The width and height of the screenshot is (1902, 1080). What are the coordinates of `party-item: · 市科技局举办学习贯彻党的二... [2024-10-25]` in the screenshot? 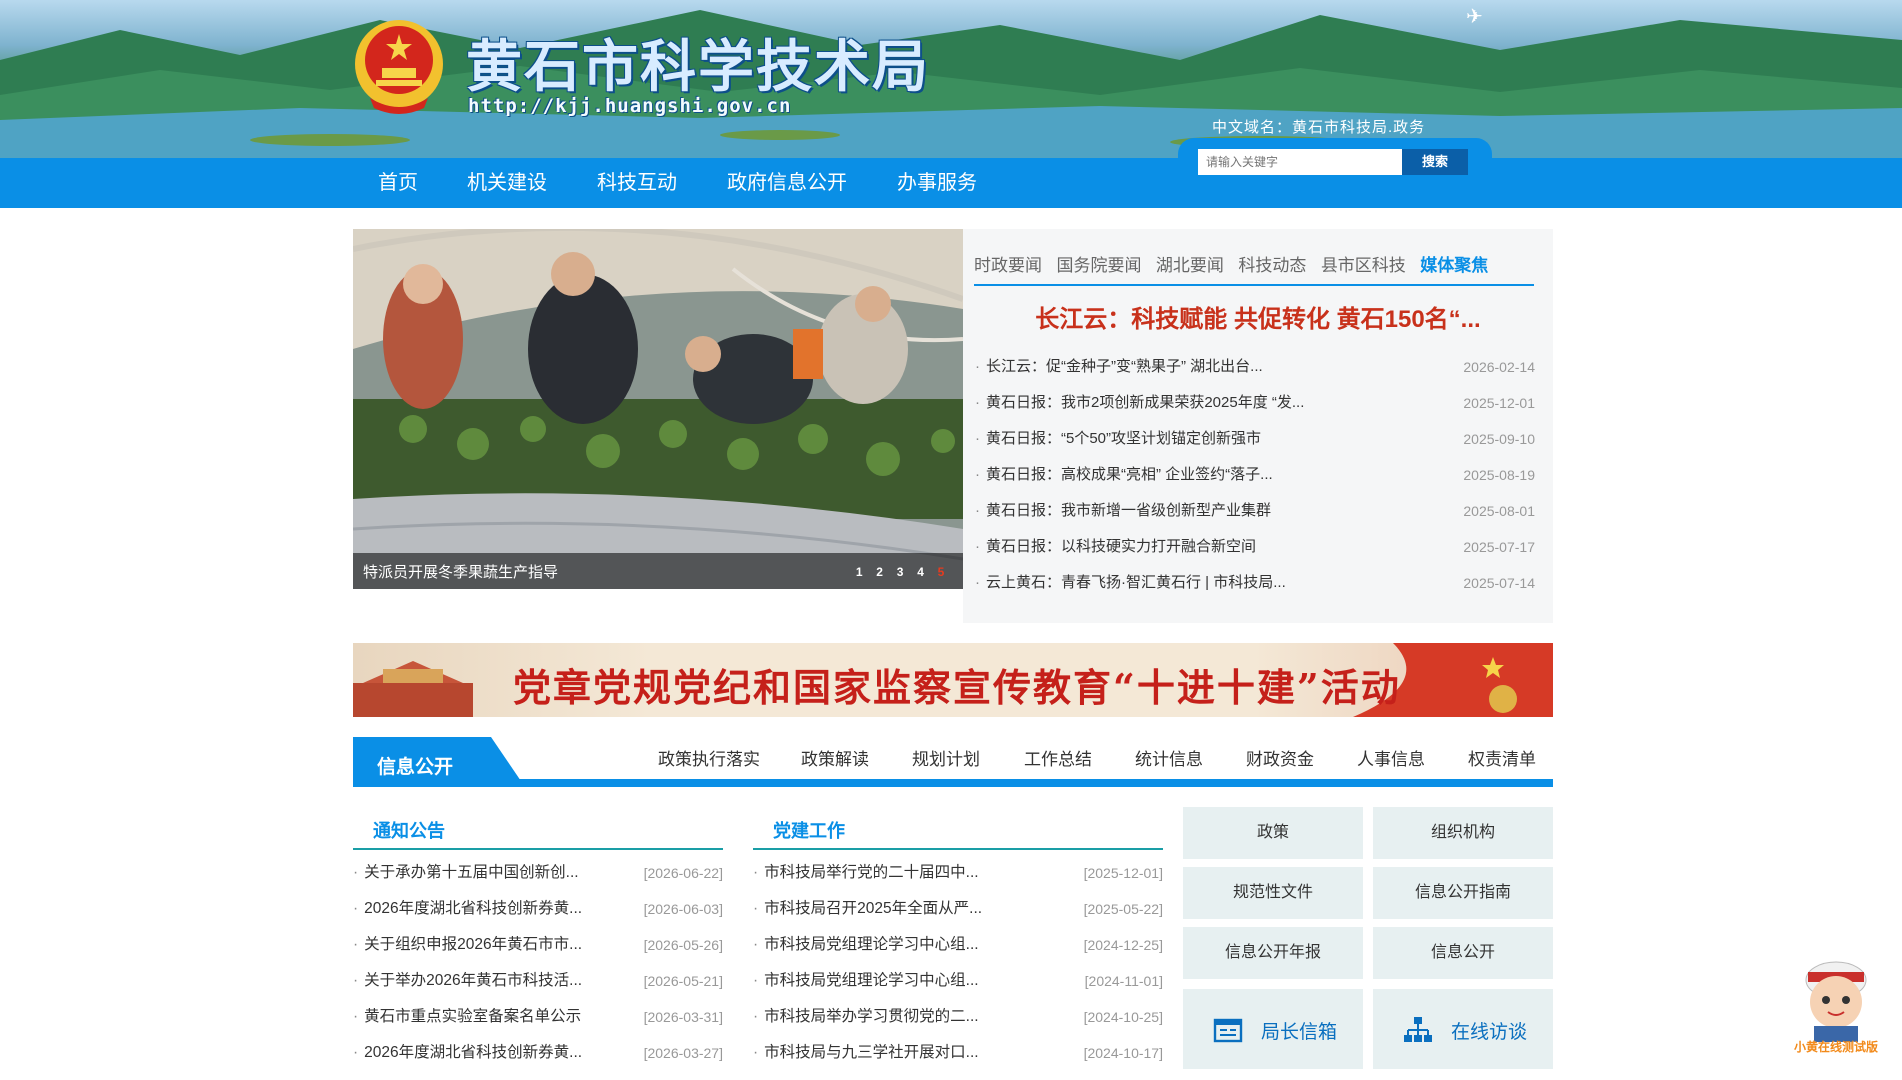 It's located at (958, 1017).